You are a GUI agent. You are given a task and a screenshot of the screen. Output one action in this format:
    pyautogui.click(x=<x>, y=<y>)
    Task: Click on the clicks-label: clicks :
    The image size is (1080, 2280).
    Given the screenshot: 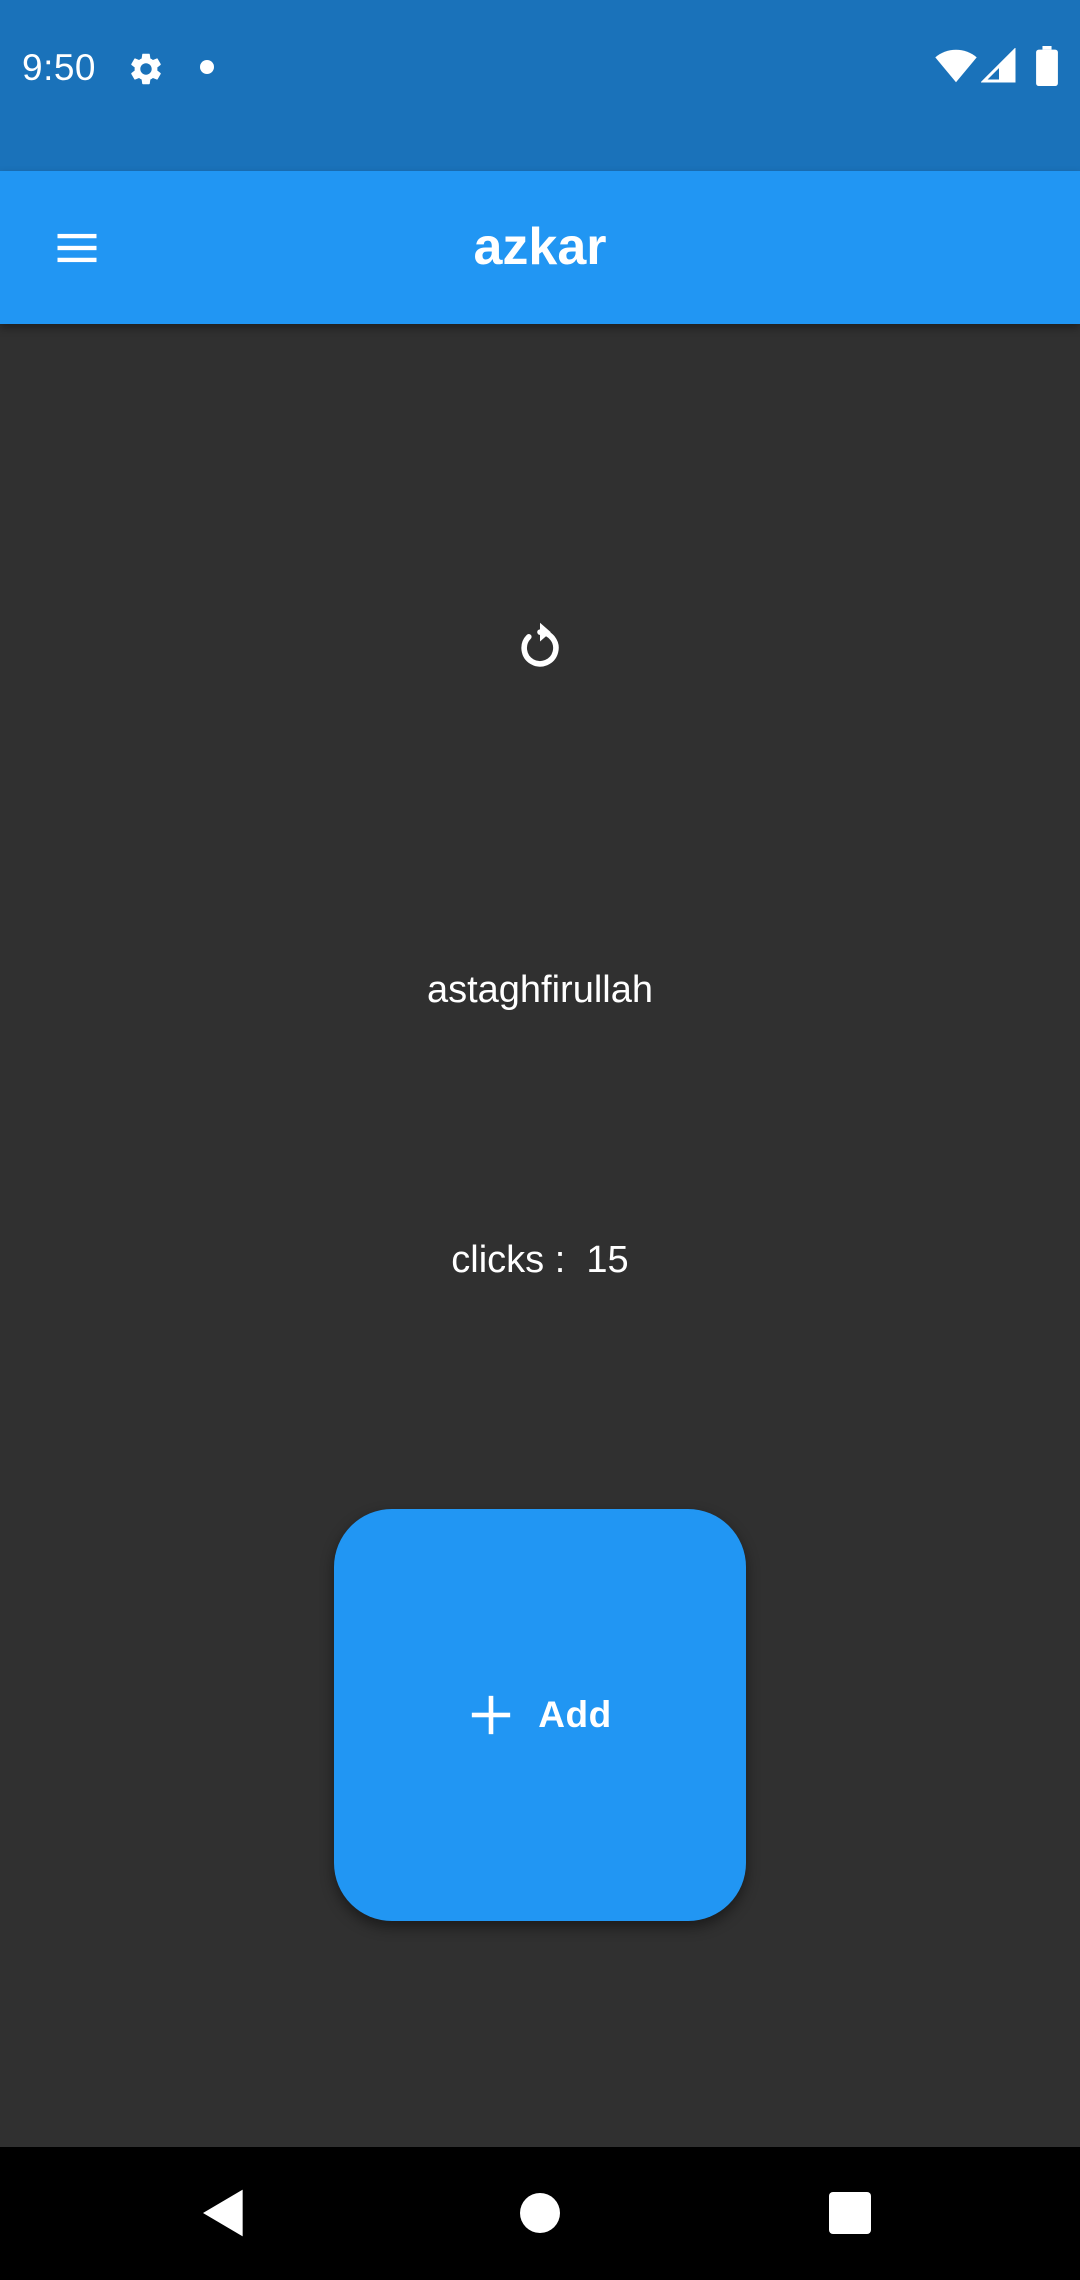 What is the action you would take?
    pyautogui.click(x=508, y=1260)
    